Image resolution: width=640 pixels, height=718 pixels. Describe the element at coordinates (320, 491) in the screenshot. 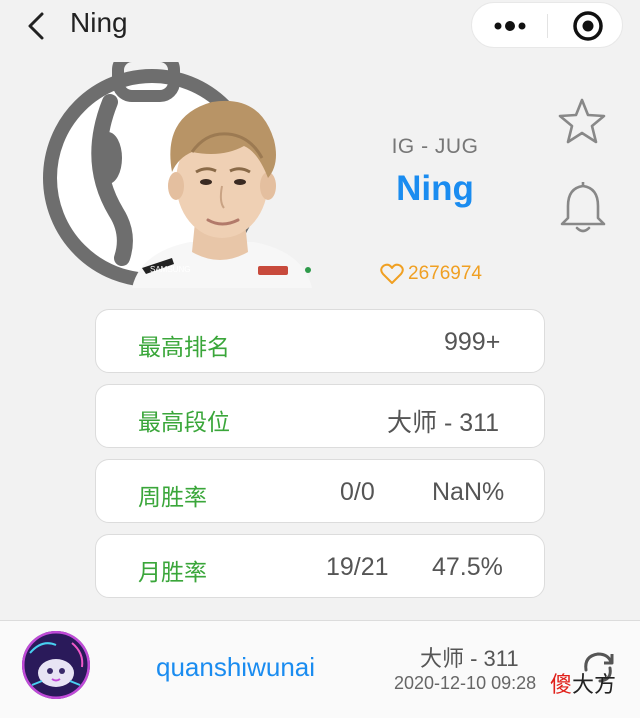

I see `stat-card-weekly-winrate: 周胜率 0/0 NaN%` at that location.